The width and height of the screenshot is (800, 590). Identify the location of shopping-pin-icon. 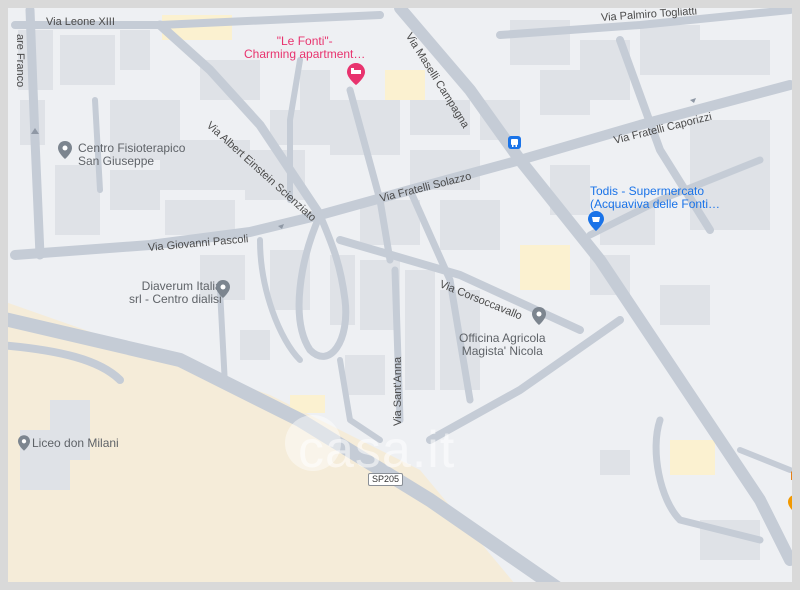
(596, 223).